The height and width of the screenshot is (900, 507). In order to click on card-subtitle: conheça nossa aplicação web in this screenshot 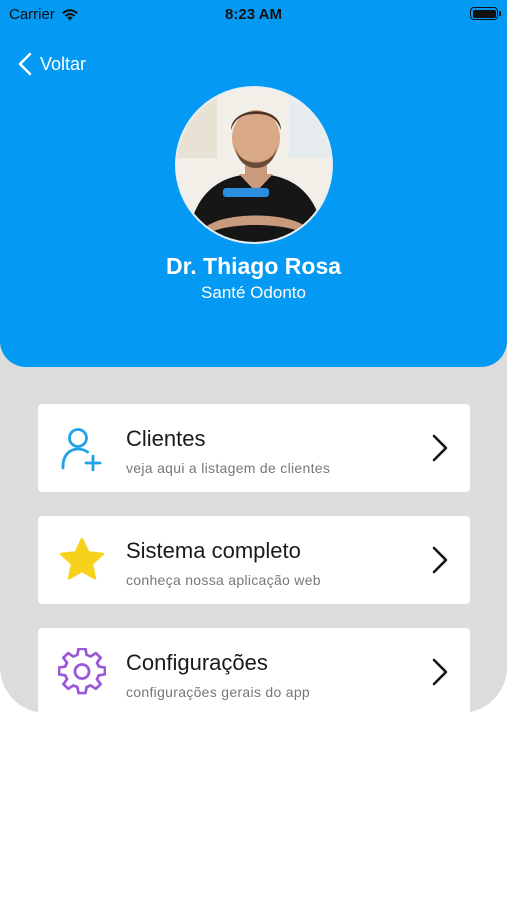, I will do `click(223, 580)`.